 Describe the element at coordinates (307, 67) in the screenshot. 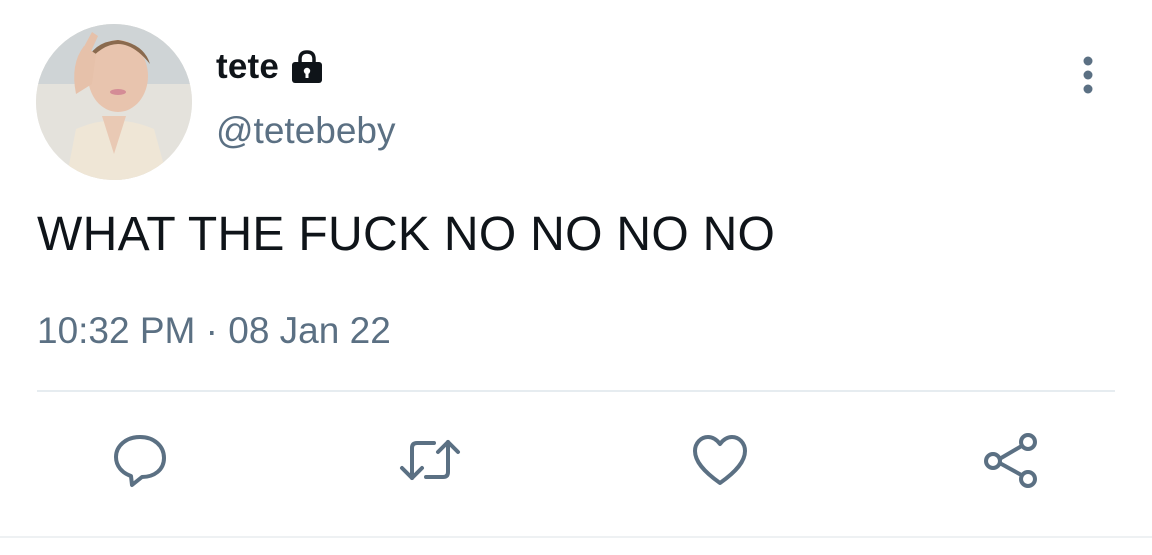

I see `lock-icon` at that location.